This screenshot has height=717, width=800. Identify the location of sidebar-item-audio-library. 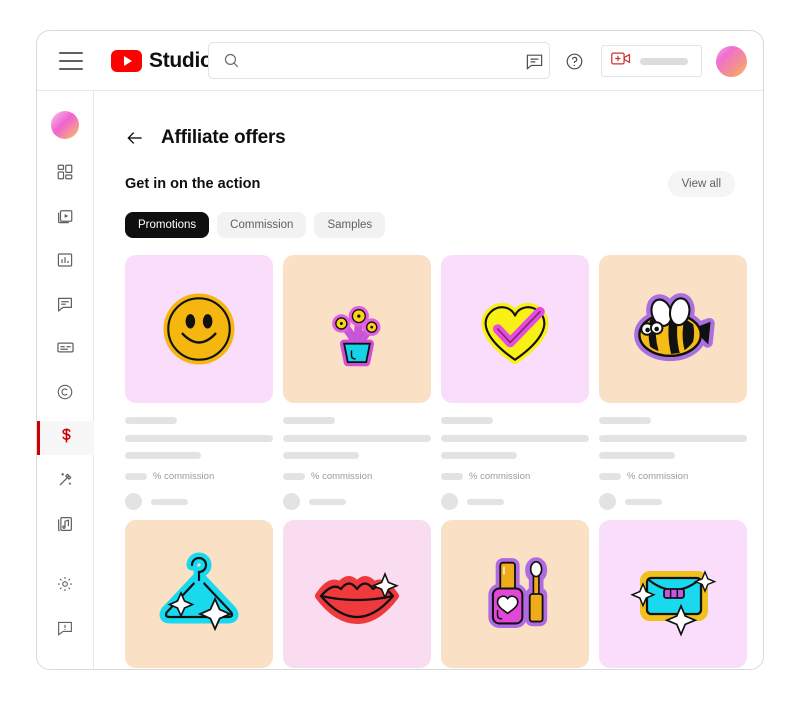
(65, 526).